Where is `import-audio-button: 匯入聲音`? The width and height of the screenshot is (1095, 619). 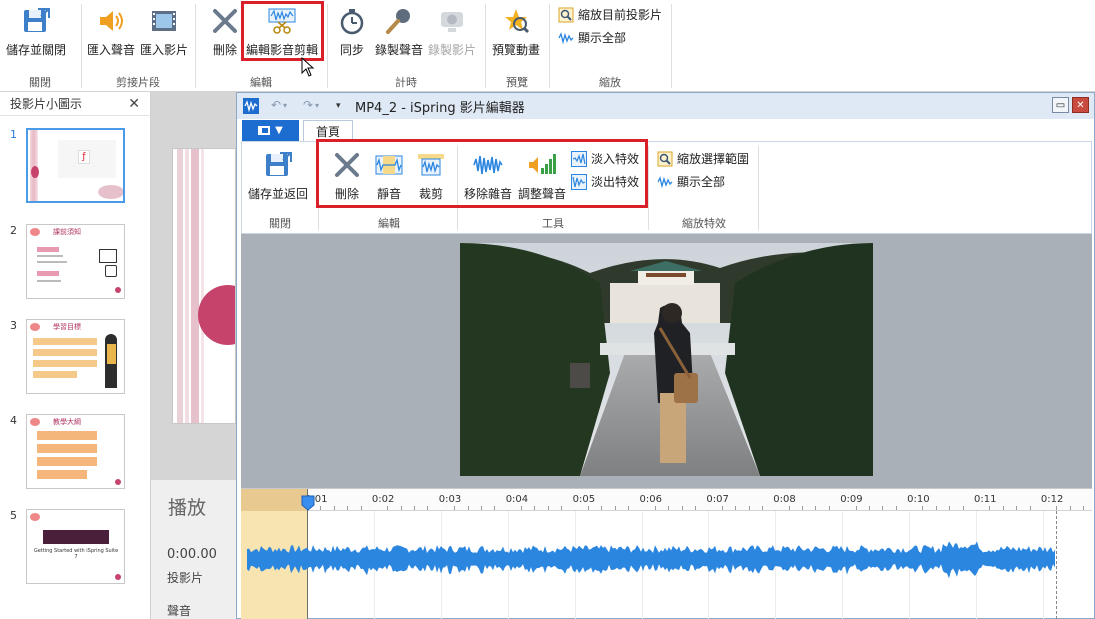 import-audio-button: 匯入聲音 is located at coordinates (111, 31).